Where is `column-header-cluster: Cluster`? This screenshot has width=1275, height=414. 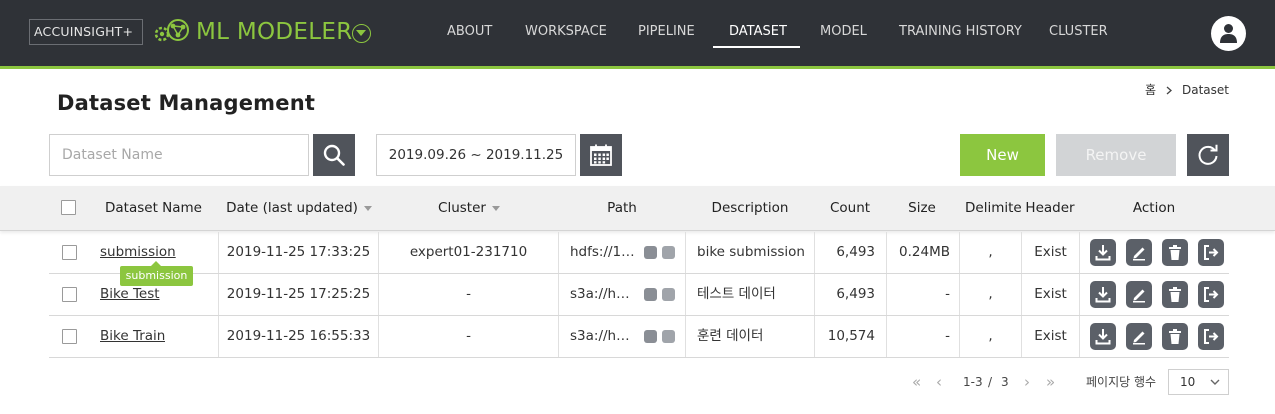
column-header-cluster: Cluster is located at coordinates (469, 208).